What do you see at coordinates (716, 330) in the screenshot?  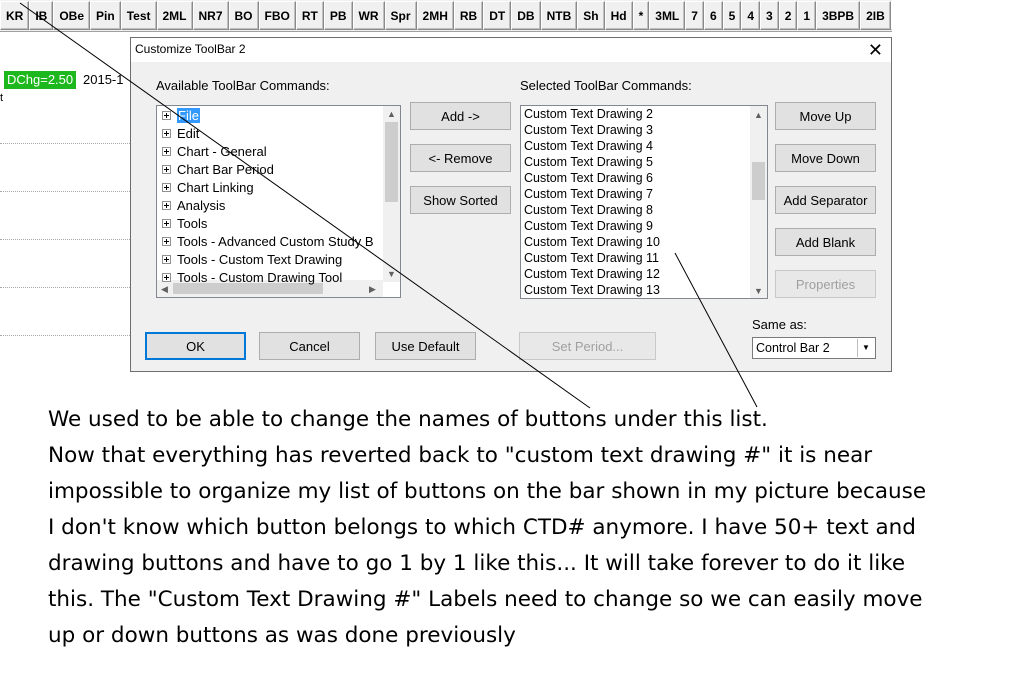 I see `arrow-line-list` at bounding box center [716, 330].